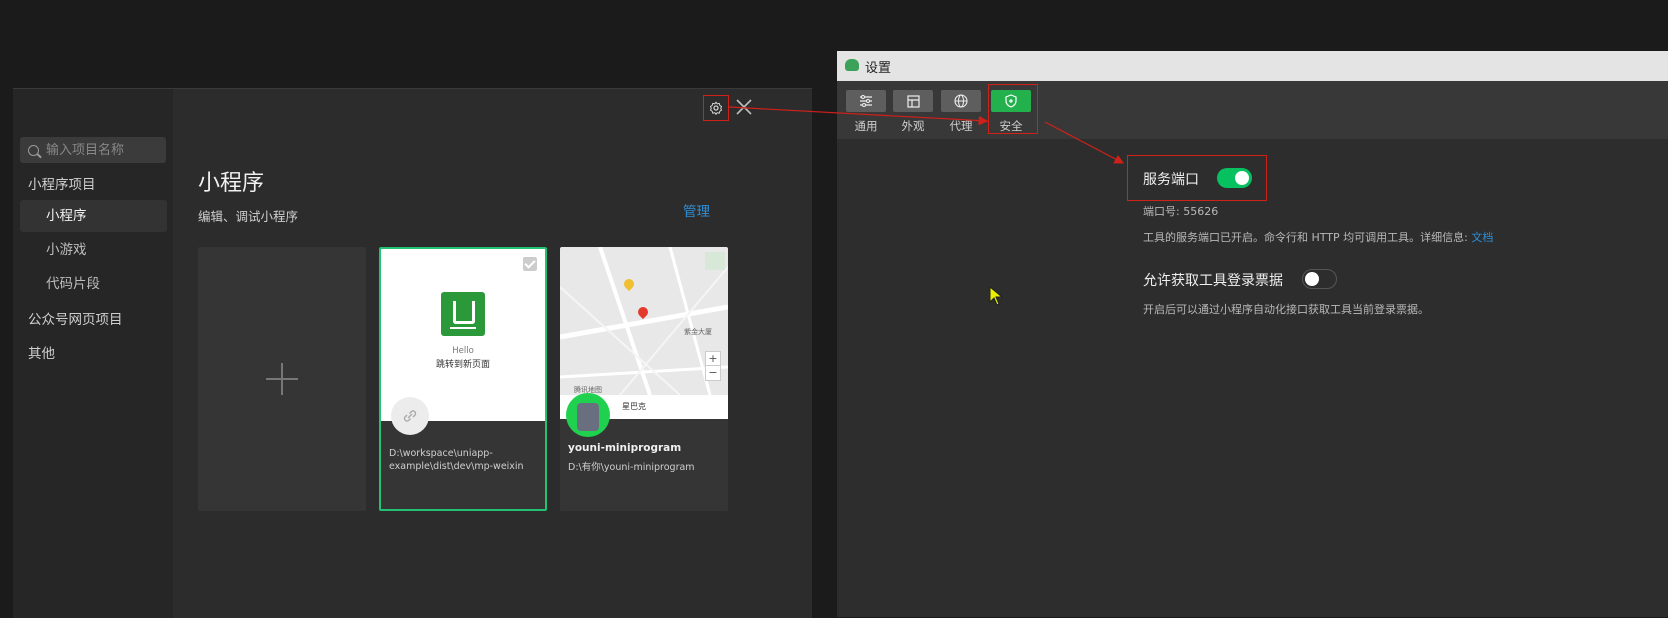 The image size is (1668, 618). What do you see at coordinates (1013, 109) in the screenshot?
I see `highlight-box` at bounding box center [1013, 109].